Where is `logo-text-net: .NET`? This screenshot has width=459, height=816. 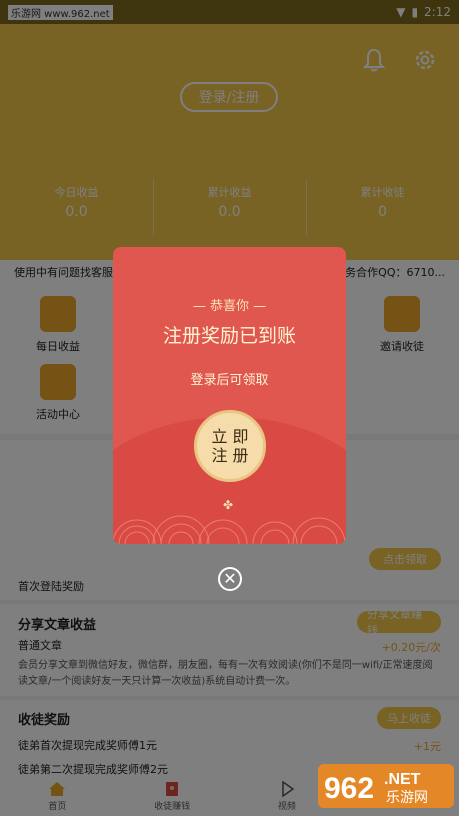
logo-text-net: .NET is located at coordinates (402, 779).